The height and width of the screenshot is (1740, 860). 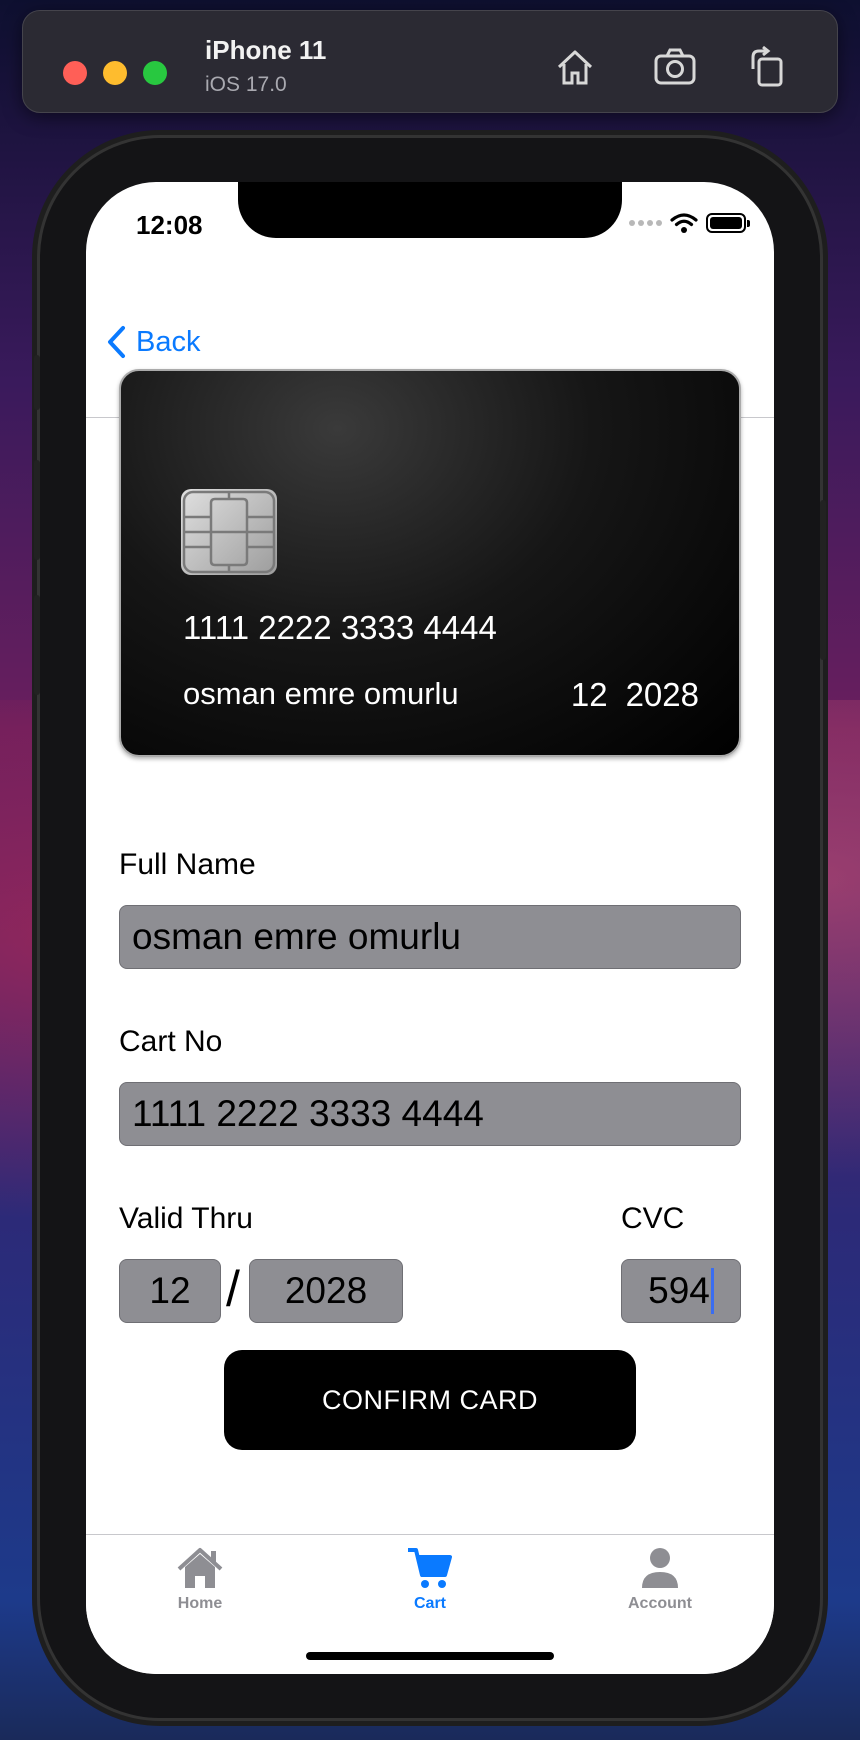 What do you see at coordinates (75, 73) in the screenshot?
I see `close-window-button` at bounding box center [75, 73].